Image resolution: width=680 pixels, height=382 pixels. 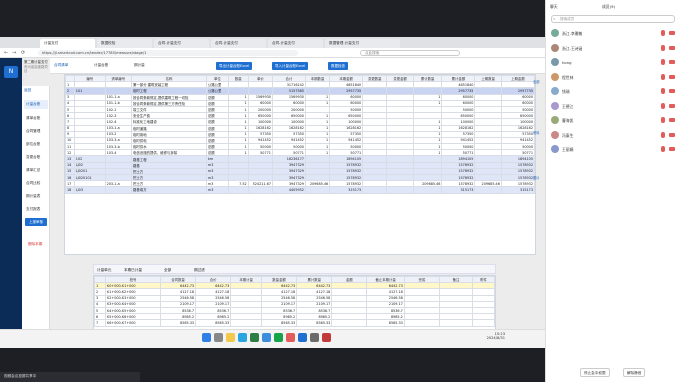 I want to click on member-row: 王丽娟, so click(x=615, y=150).